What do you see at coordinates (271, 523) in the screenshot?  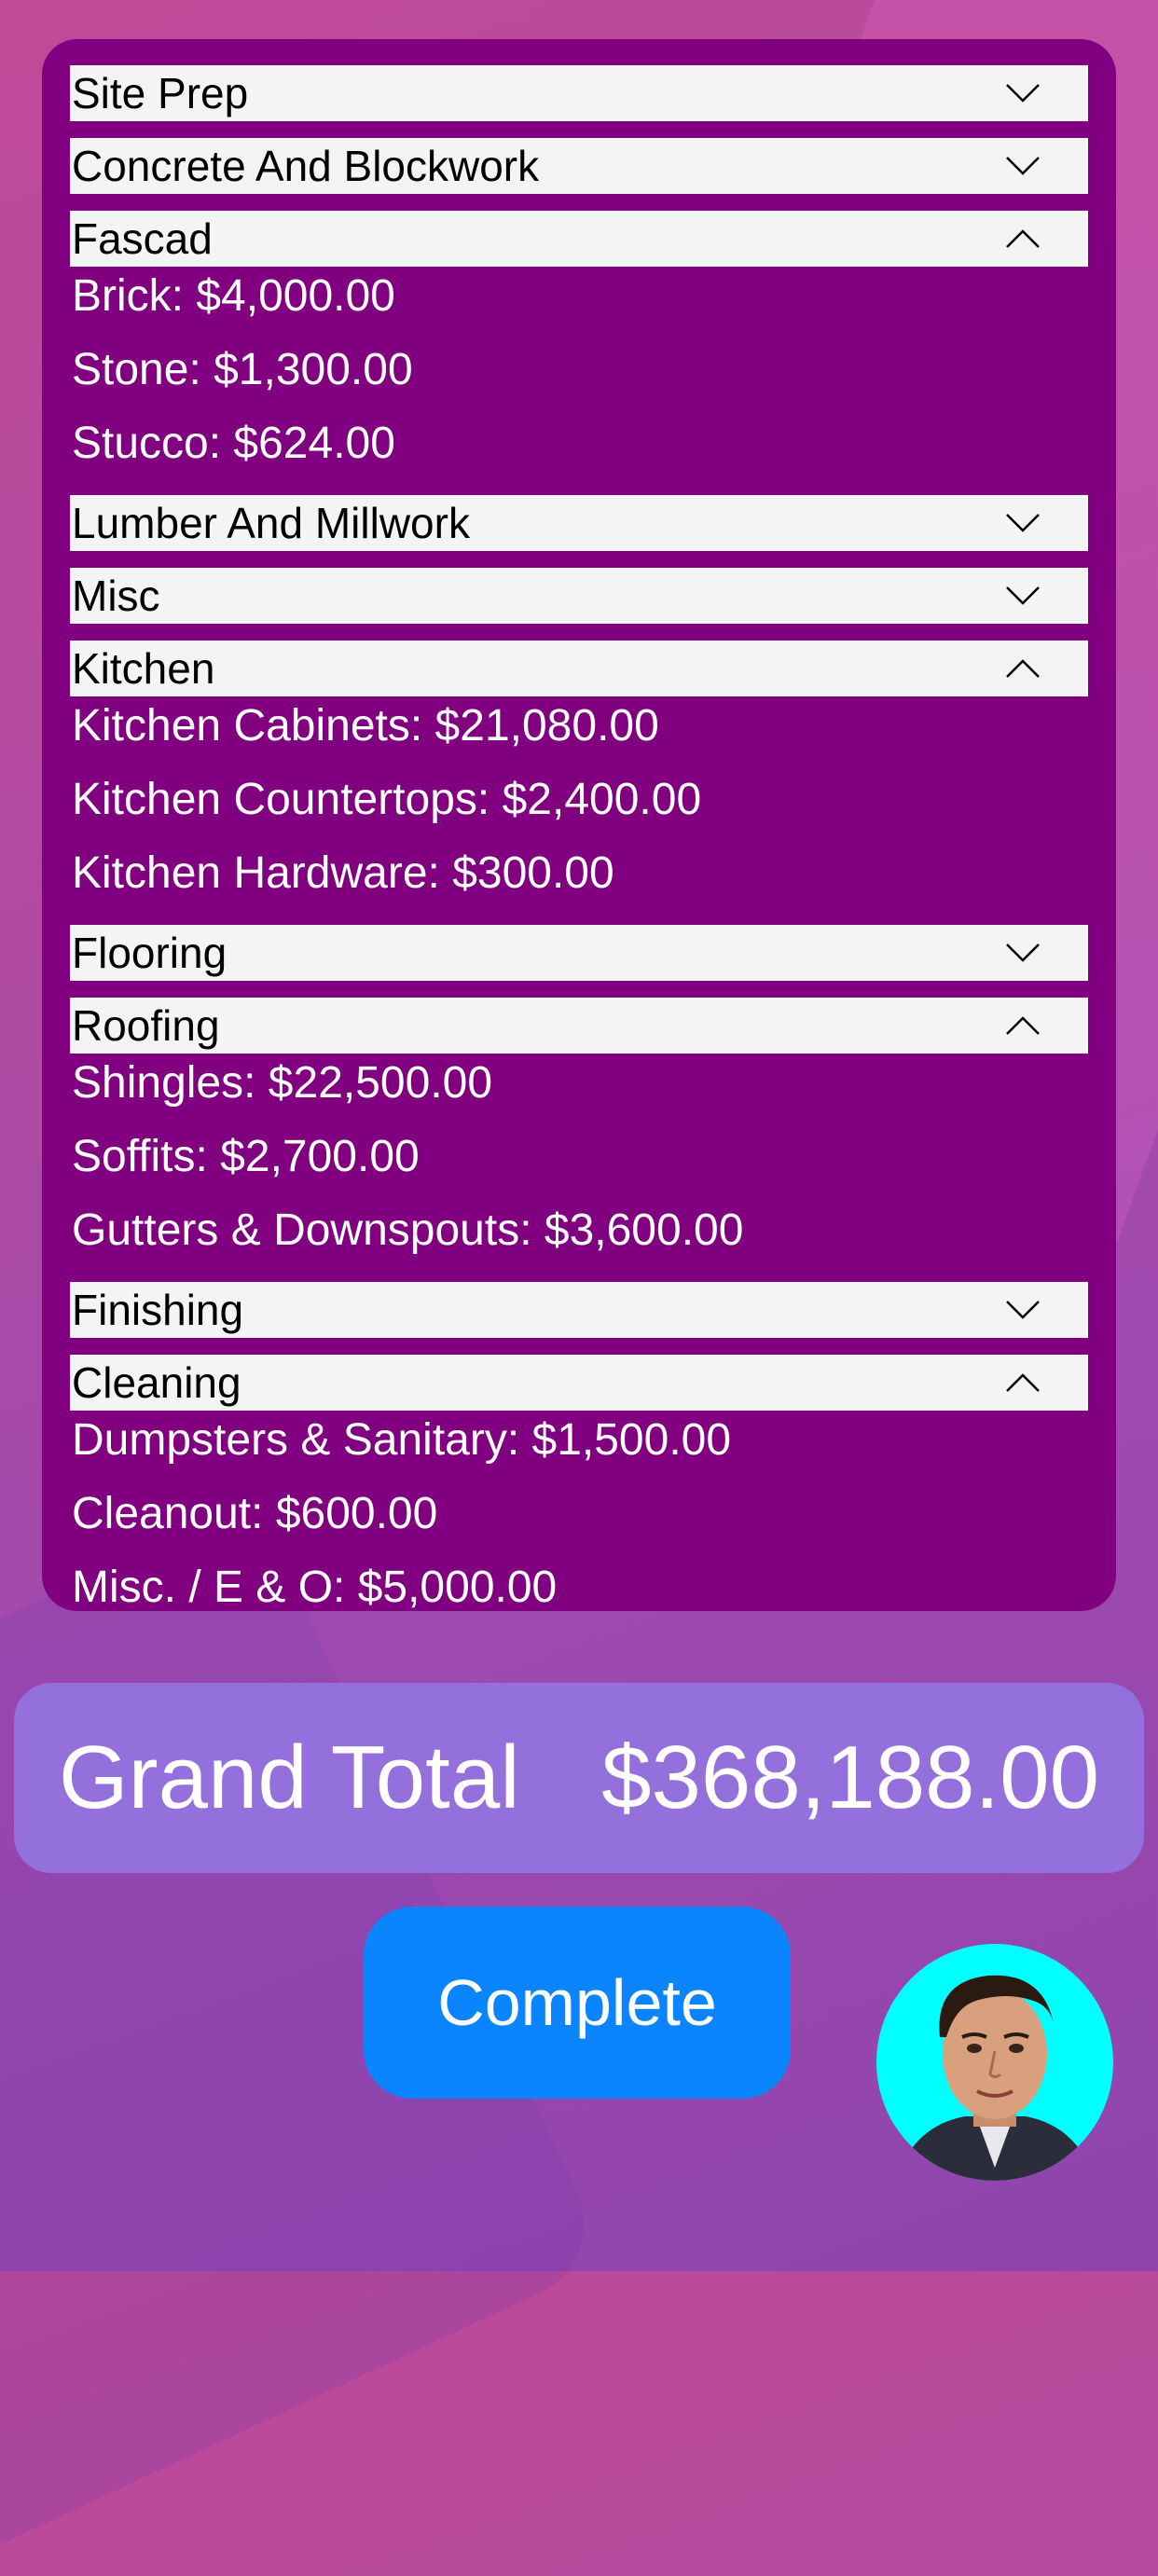 I see `section-title: Lumber And Millwork` at bounding box center [271, 523].